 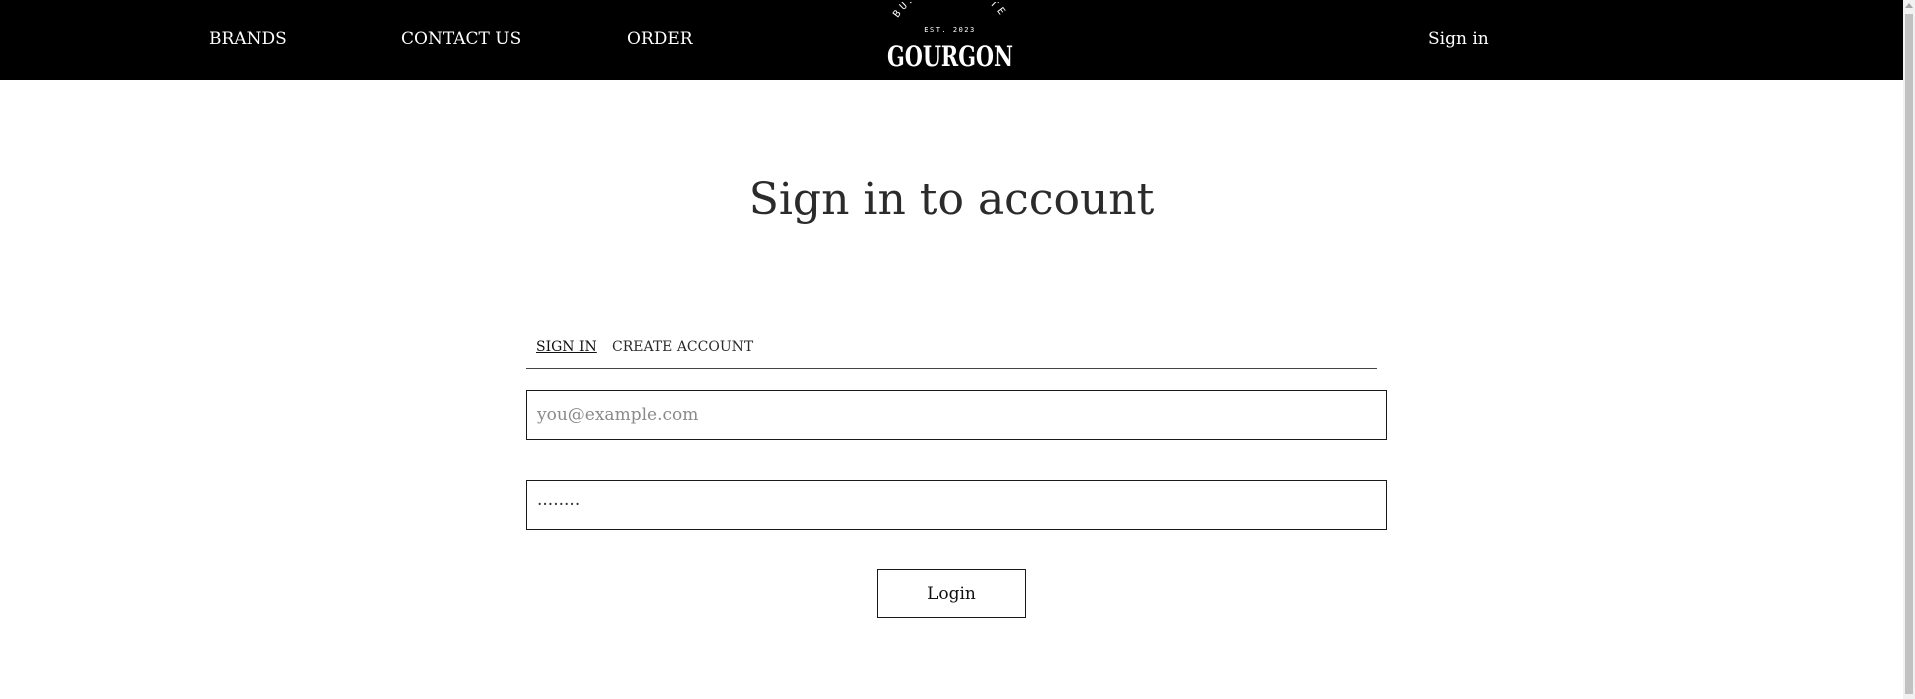 I want to click on page-title: Sign in to account, so click(x=951, y=199).